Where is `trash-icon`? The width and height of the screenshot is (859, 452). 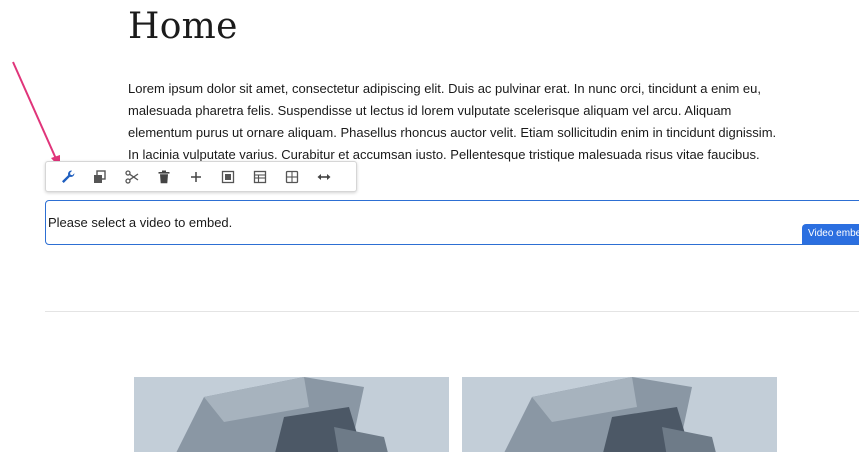 trash-icon is located at coordinates (164, 176).